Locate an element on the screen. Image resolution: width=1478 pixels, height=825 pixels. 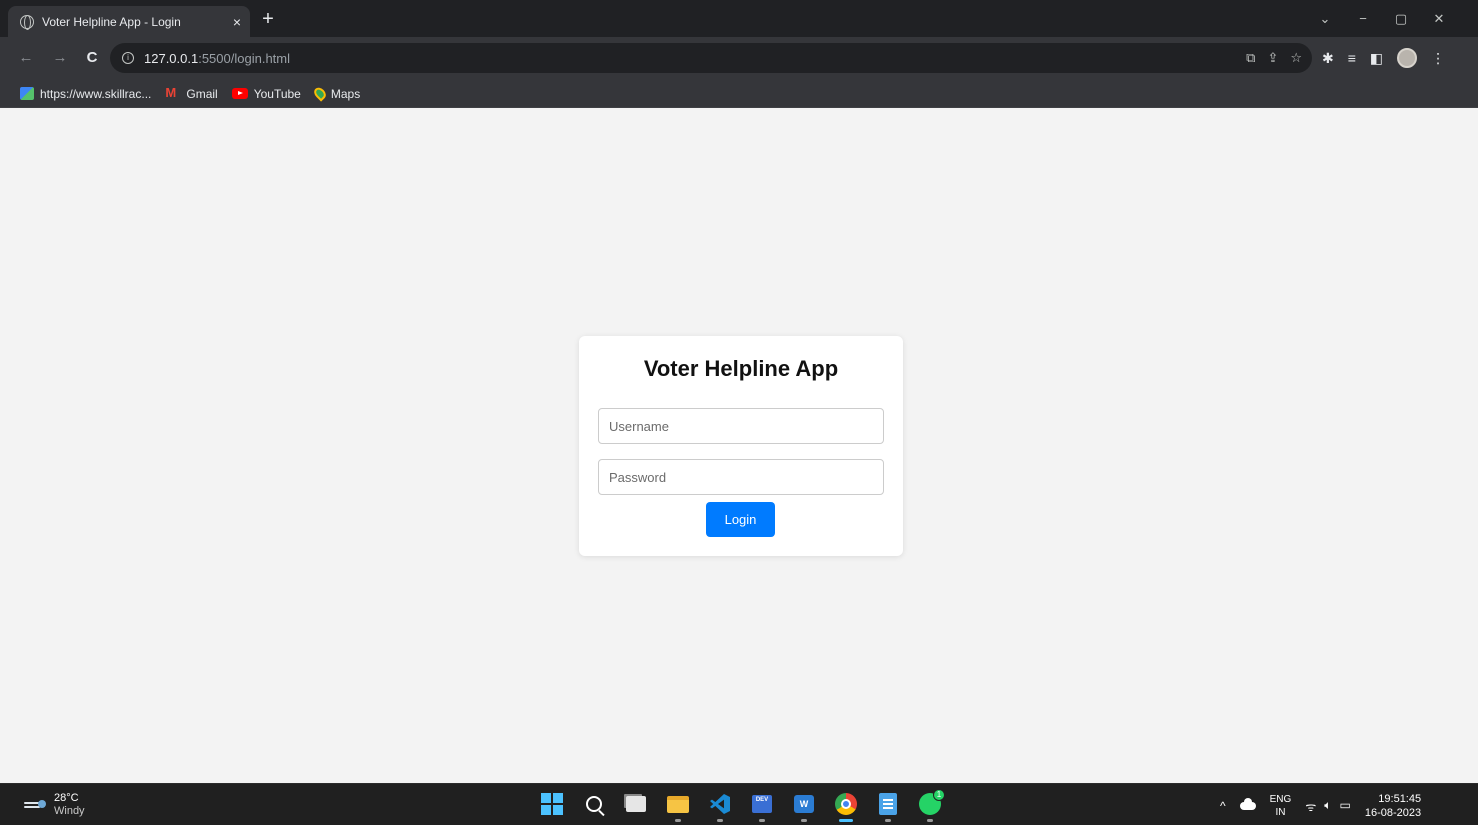
search-button is located at coordinates (594, 804).